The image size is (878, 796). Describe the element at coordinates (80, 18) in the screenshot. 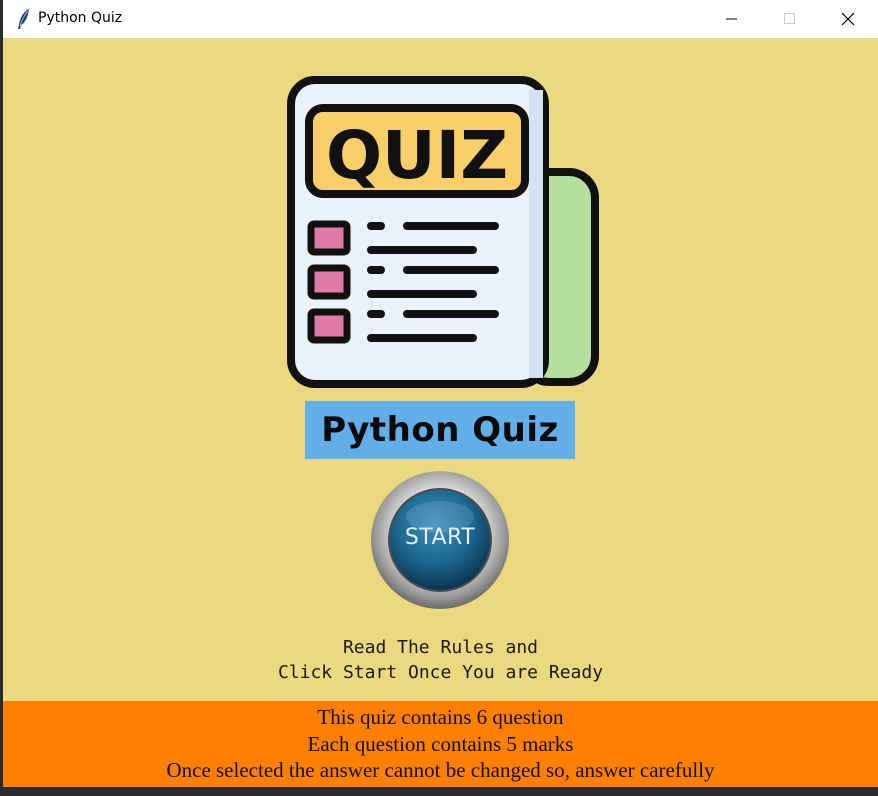

I see `window-title: Python Quiz` at that location.